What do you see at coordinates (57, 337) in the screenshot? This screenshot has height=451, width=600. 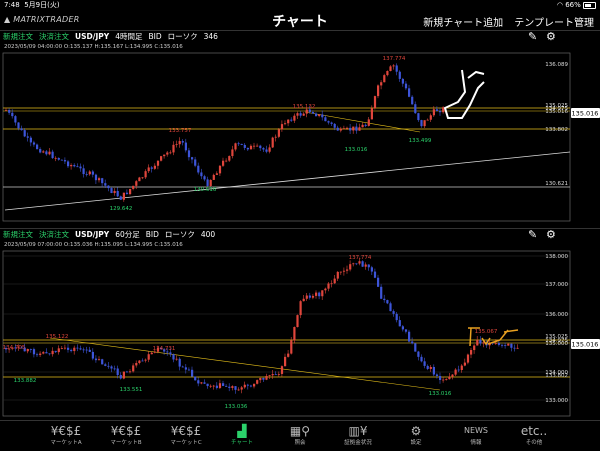 I see `price-annotation: 135.122` at bounding box center [57, 337].